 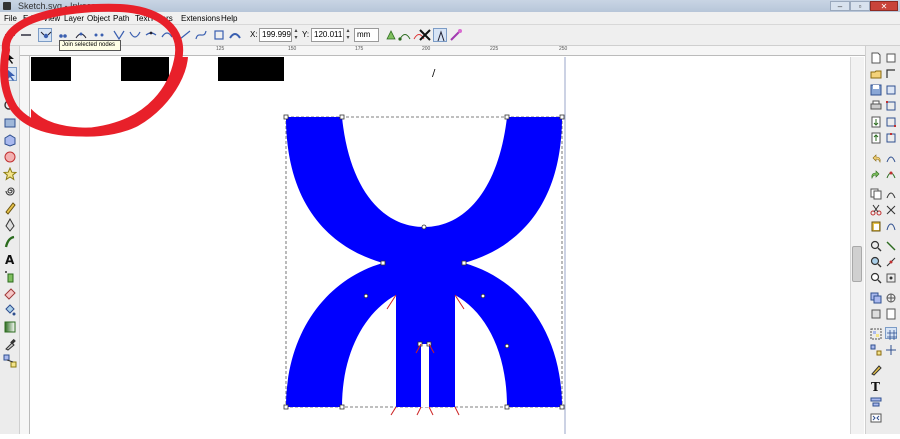 What do you see at coordinates (456, 35) in the screenshot?
I see `edit-path-effect-icon` at bounding box center [456, 35].